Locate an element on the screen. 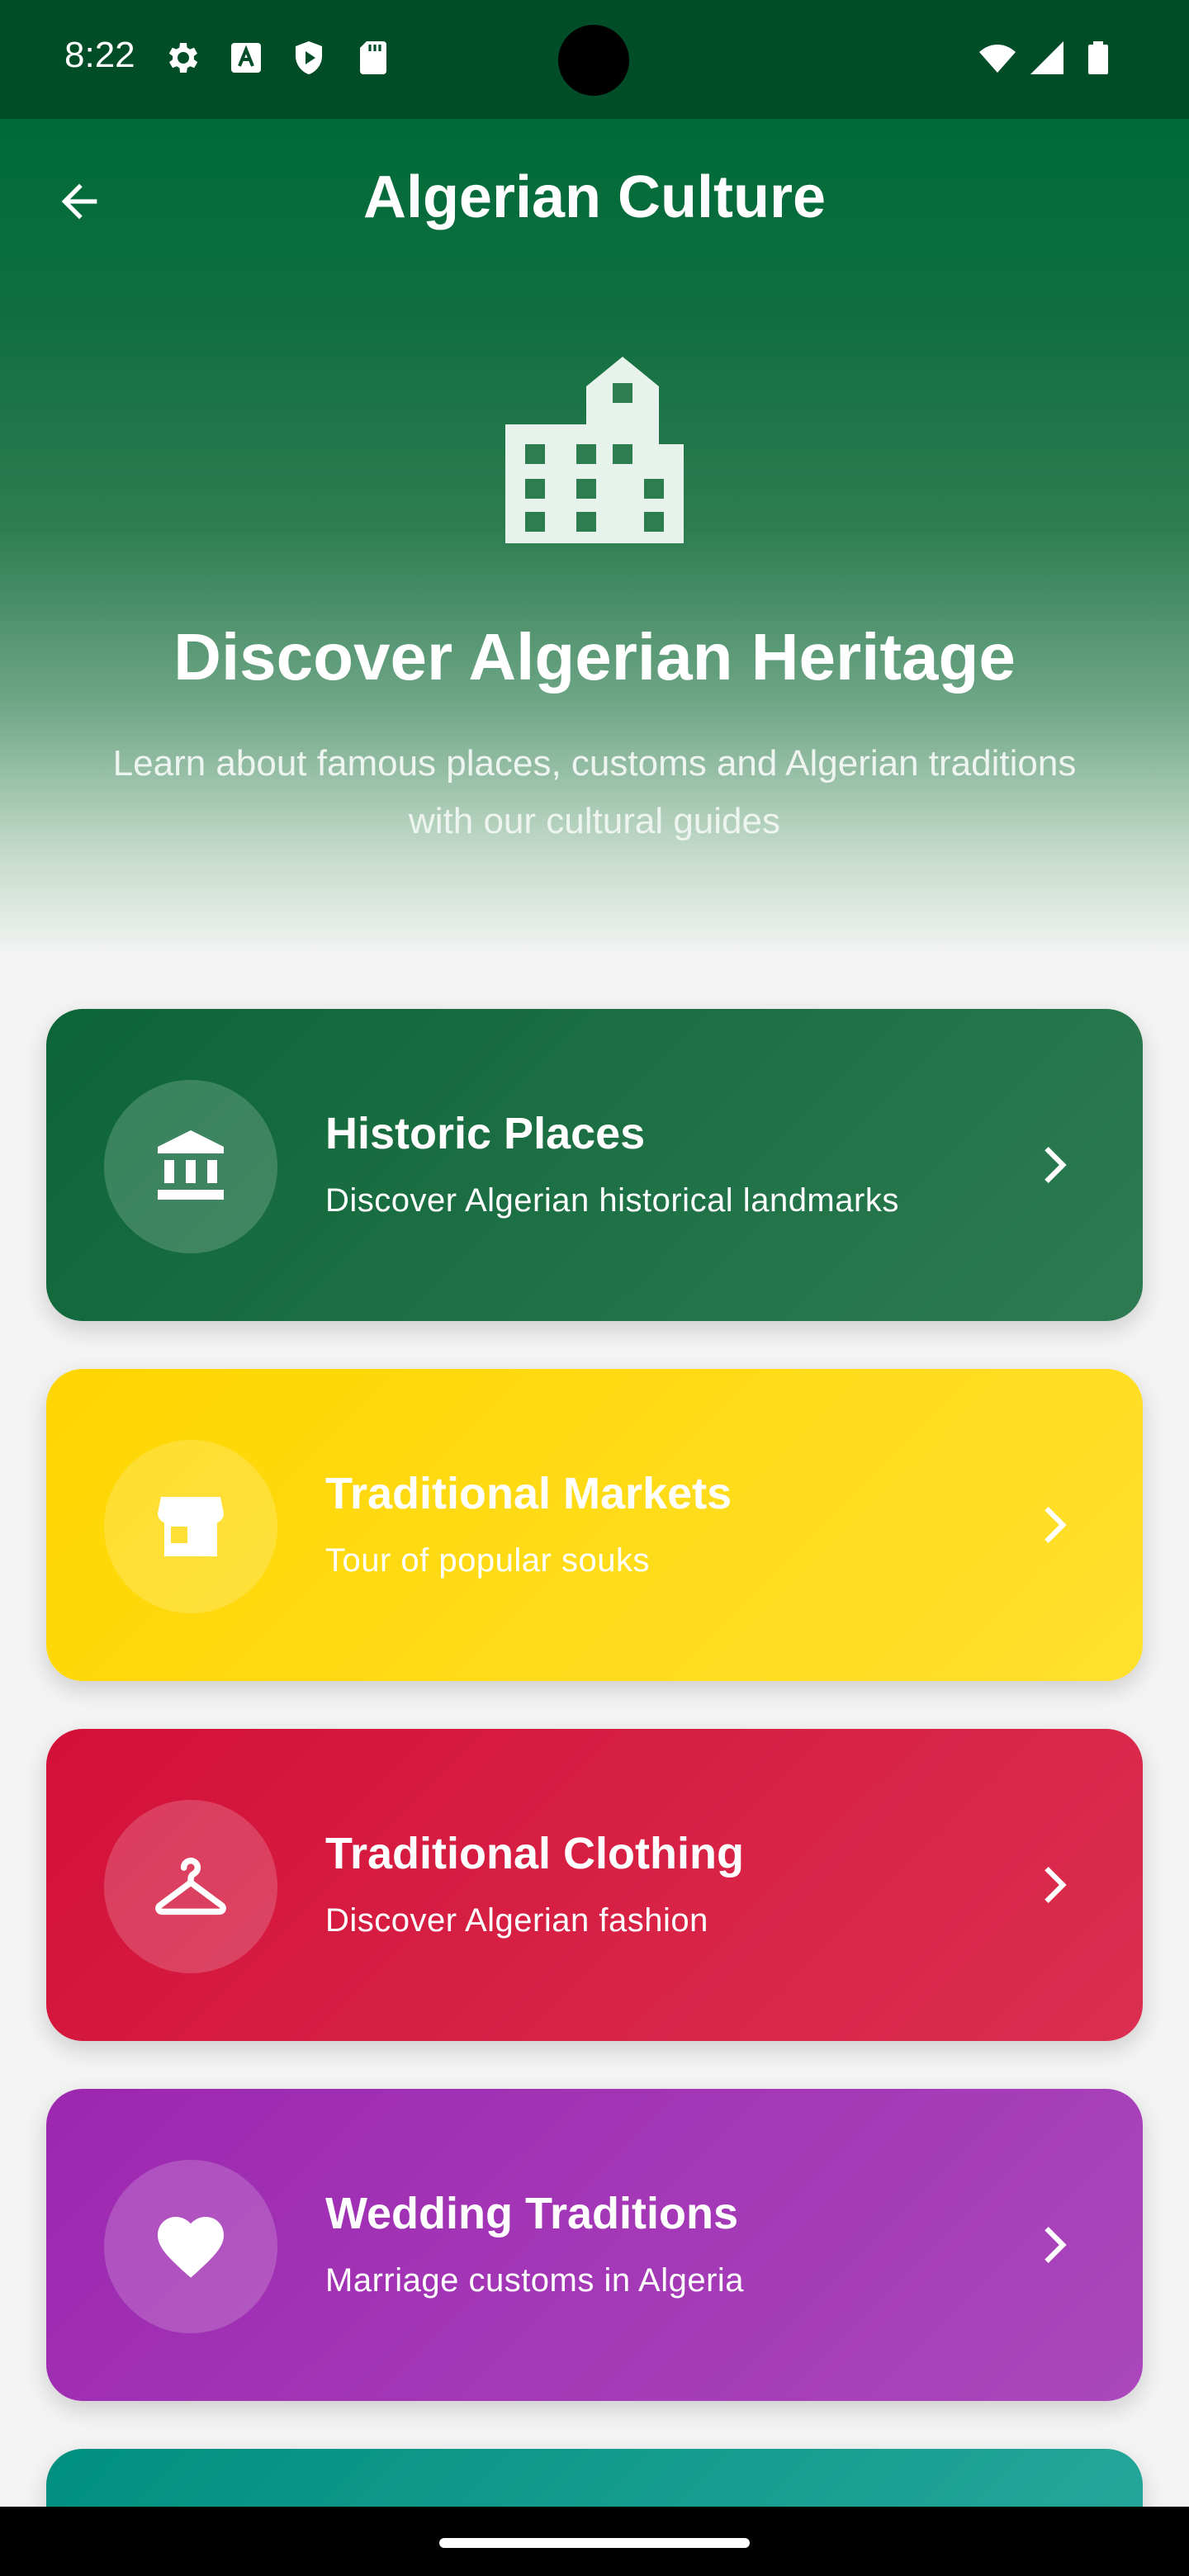  museum-icon is located at coordinates (191, 1165).